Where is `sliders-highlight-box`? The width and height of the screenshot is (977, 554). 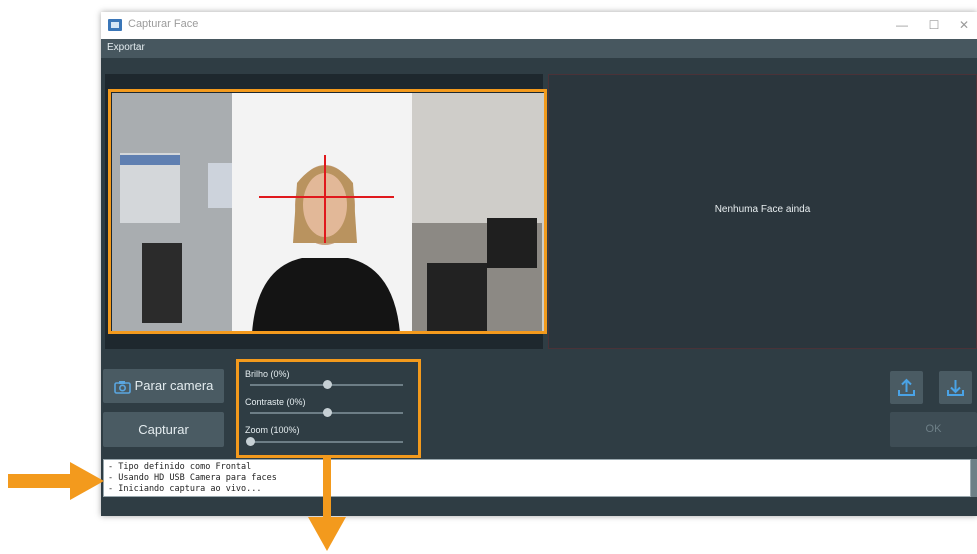 sliders-highlight-box is located at coordinates (328, 408).